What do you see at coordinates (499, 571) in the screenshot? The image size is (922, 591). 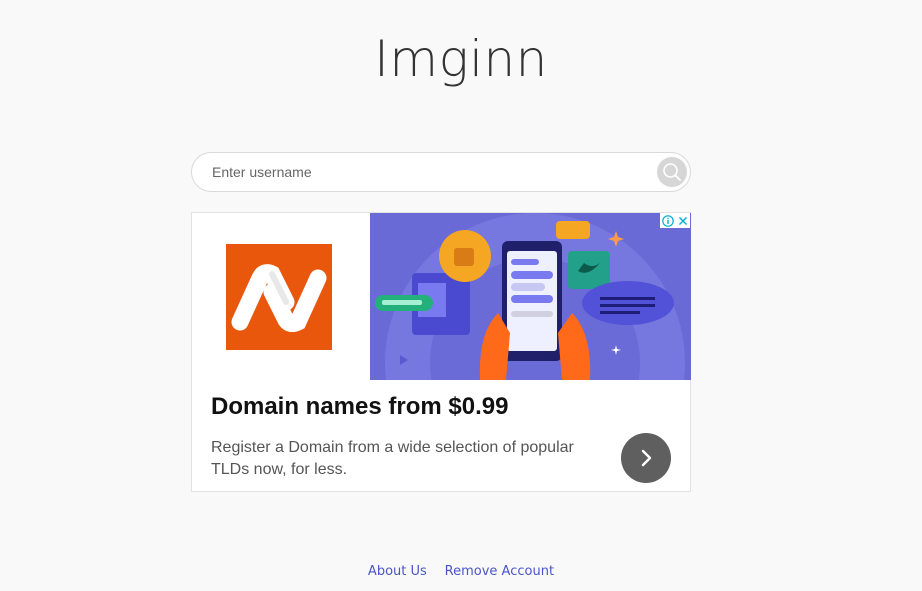 I see `remove-account-link: Remove Account` at bounding box center [499, 571].